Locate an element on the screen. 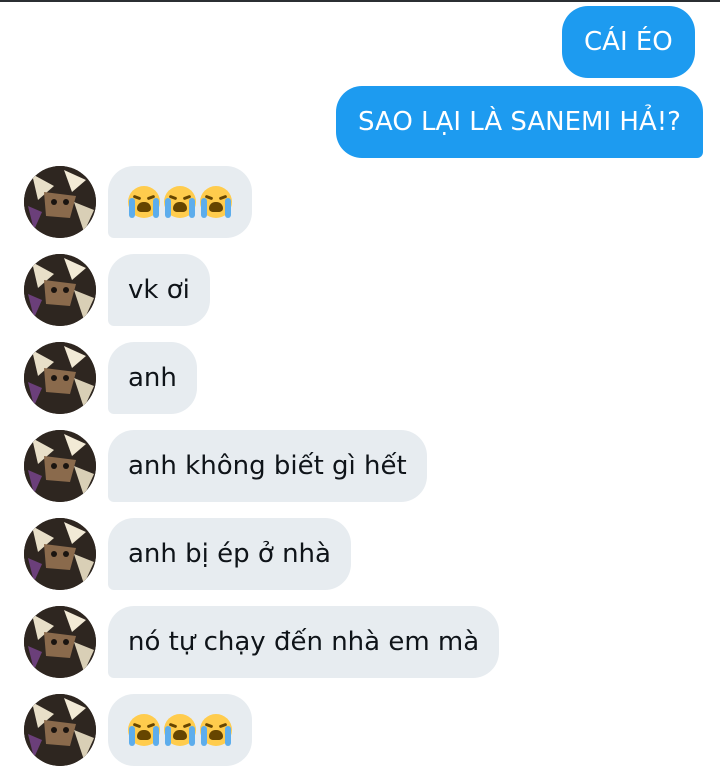  message-text: vk ơi is located at coordinates (159, 290).